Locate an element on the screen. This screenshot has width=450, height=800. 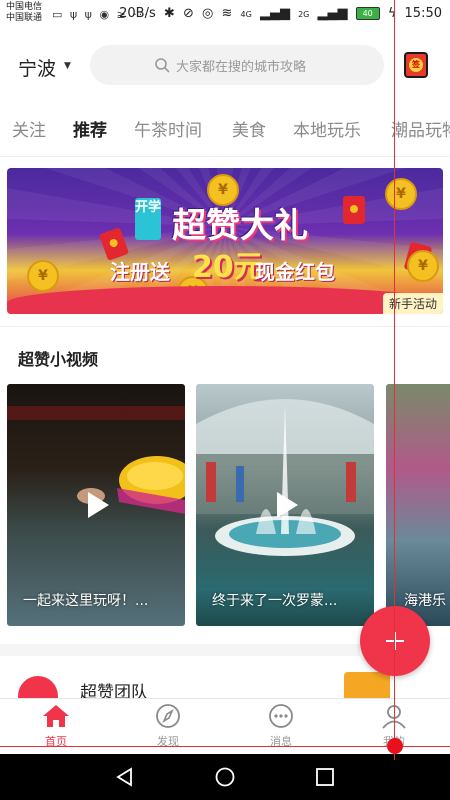
system-status: 20B/s ✱ ⊘ ◎ ≋ 4G ▂▄▆ 2G ▂▄▆ 40 ϟ 15:50 is located at coordinates (278, 13).